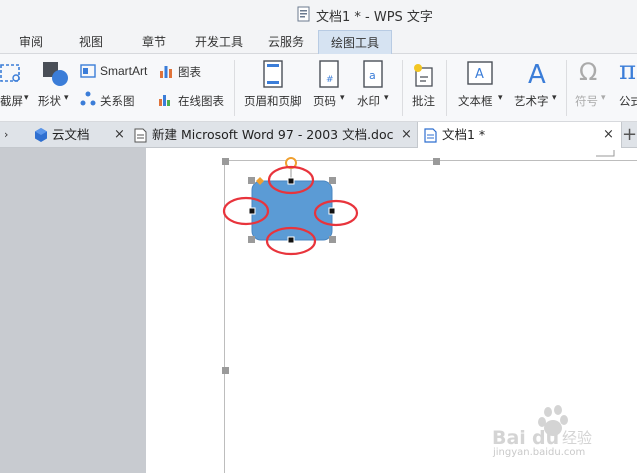 This screenshot has width=637, height=473. I want to click on online-chart-icon, so click(166, 99).